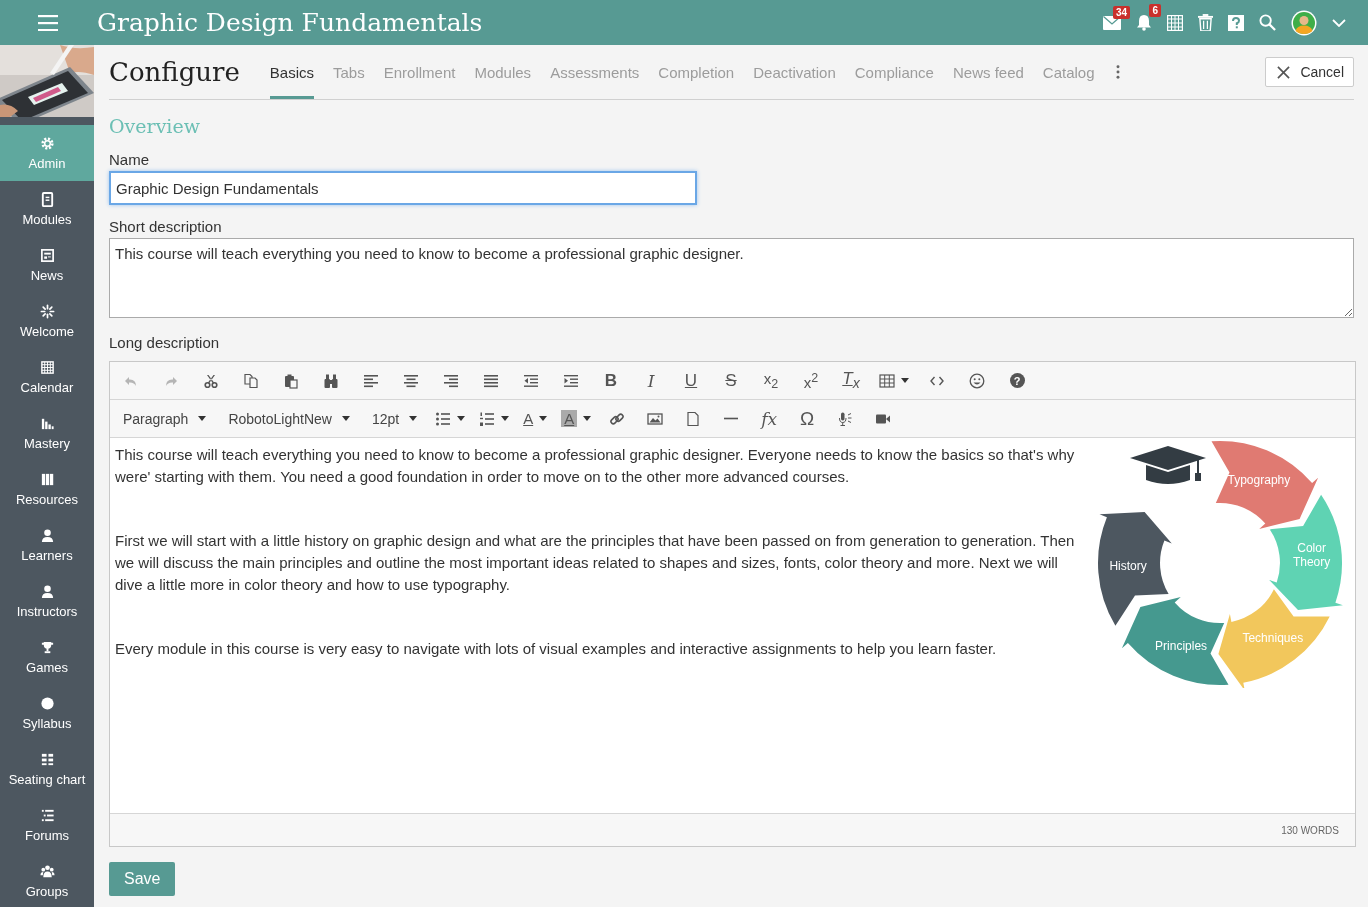 This screenshot has width=1368, height=907. What do you see at coordinates (331, 380) in the screenshot?
I see `binoculars-icon` at bounding box center [331, 380].